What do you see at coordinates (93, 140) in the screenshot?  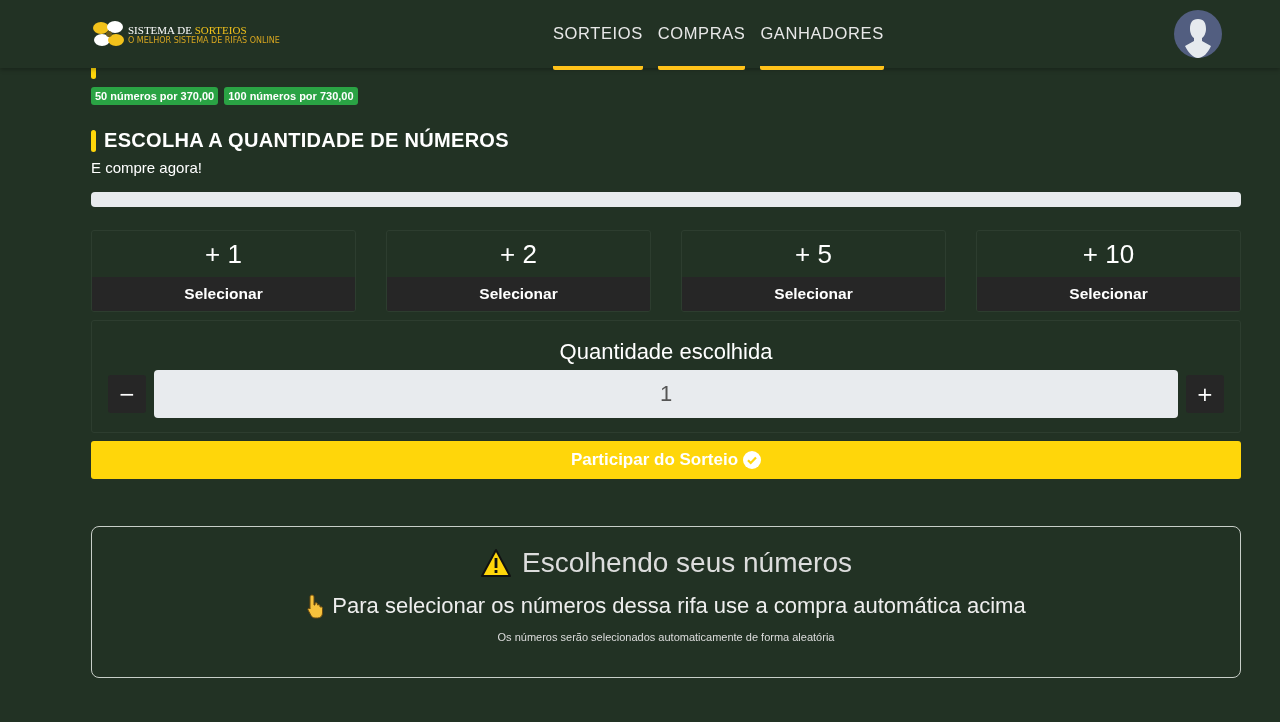 I see `section-marker` at bounding box center [93, 140].